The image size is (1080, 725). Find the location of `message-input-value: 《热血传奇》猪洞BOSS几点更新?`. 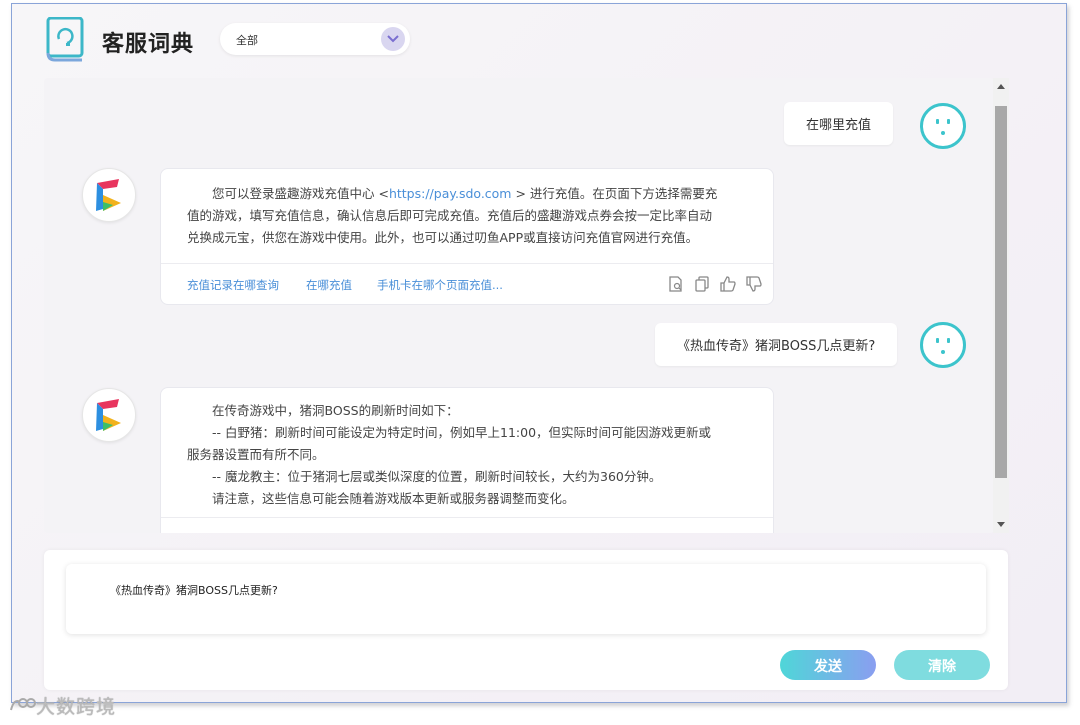

message-input-value: 《热血传奇》猪洞BOSS几点更新? is located at coordinates (194, 590).